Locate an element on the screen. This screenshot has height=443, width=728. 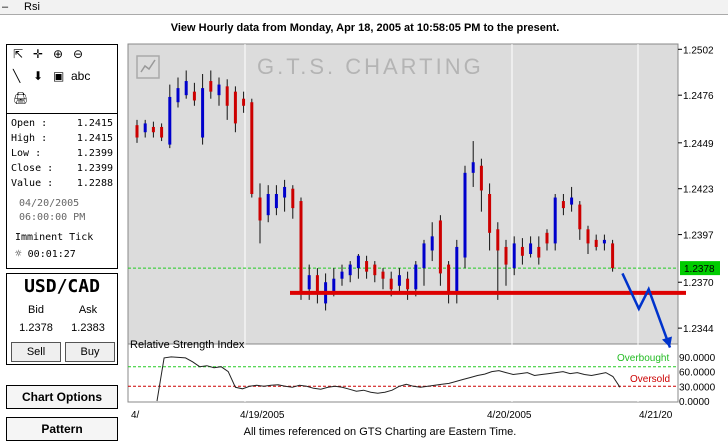
rsi-plot-area is located at coordinates (403, 373).